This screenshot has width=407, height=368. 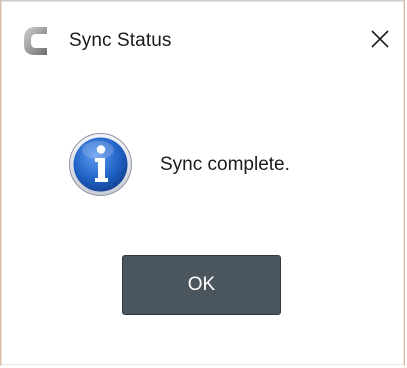 What do you see at coordinates (36, 41) in the screenshot?
I see `app-logo-icon` at bounding box center [36, 41].